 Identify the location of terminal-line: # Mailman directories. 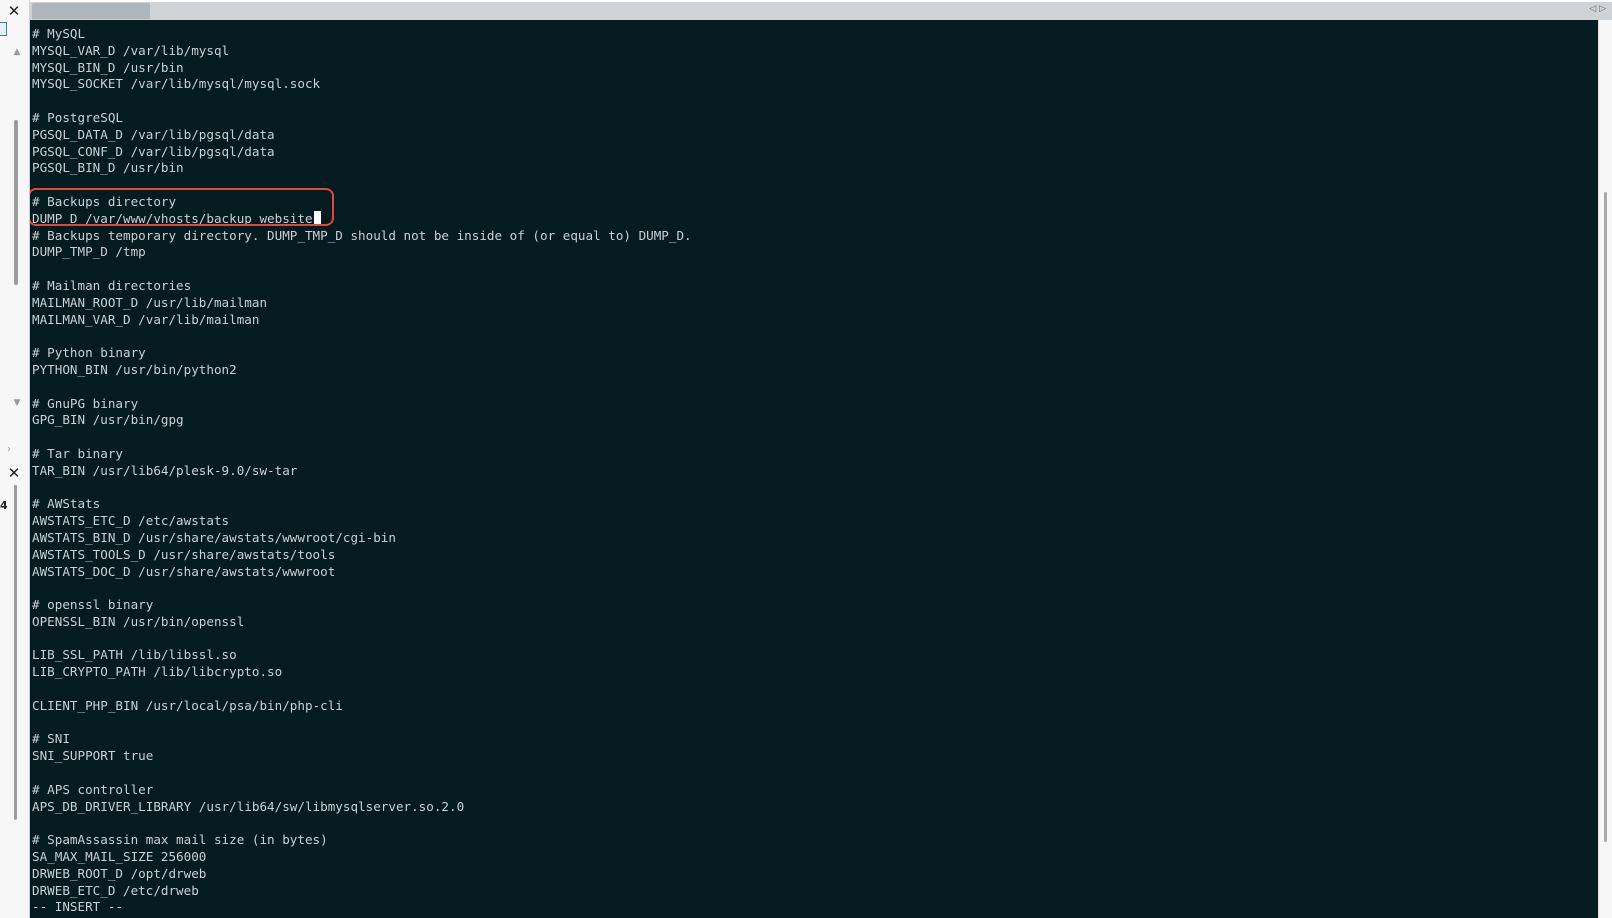
(112, 285).